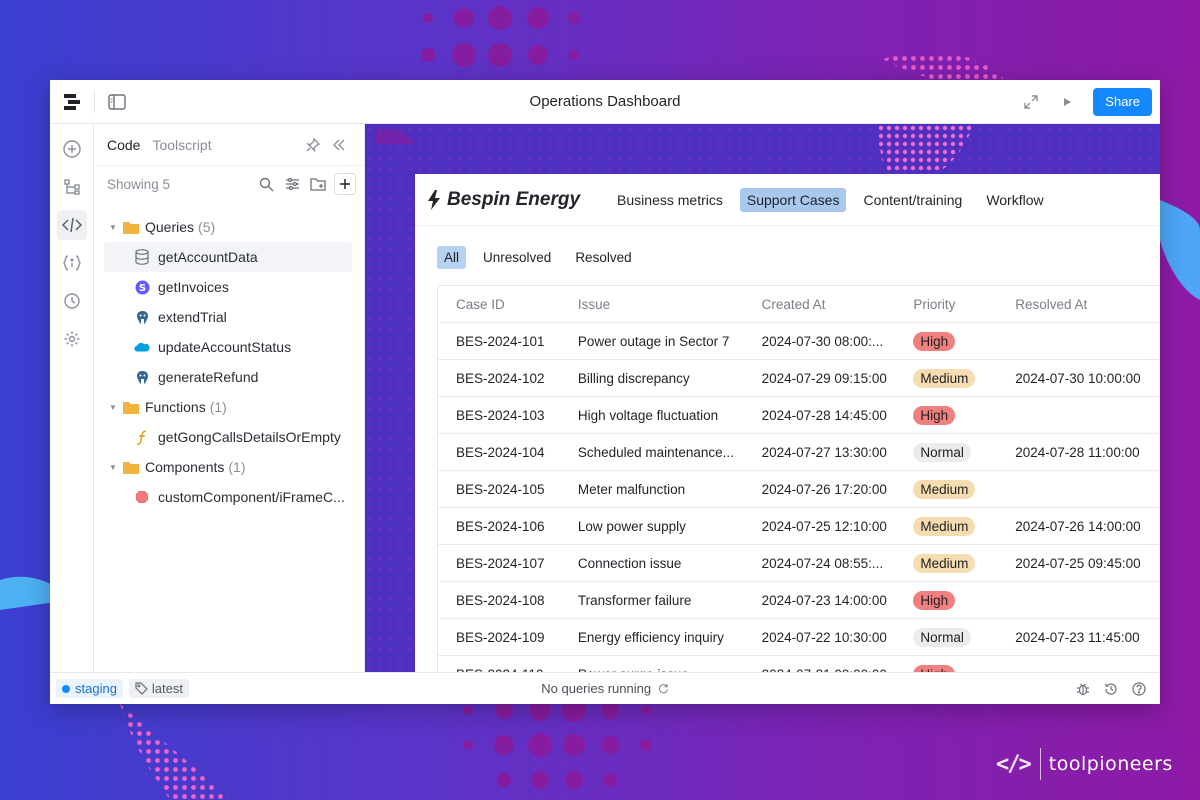 The image size is (1200, 800). What do you see at coordinates (670, 415) in the screenshot?
I see `issue-cell: High voltage fluctuation` at bounding box center [670, 415].